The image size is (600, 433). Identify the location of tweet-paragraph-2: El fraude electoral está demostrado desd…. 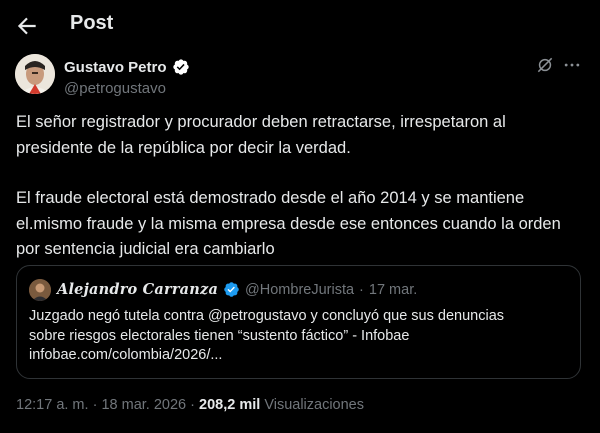
(288, 223).